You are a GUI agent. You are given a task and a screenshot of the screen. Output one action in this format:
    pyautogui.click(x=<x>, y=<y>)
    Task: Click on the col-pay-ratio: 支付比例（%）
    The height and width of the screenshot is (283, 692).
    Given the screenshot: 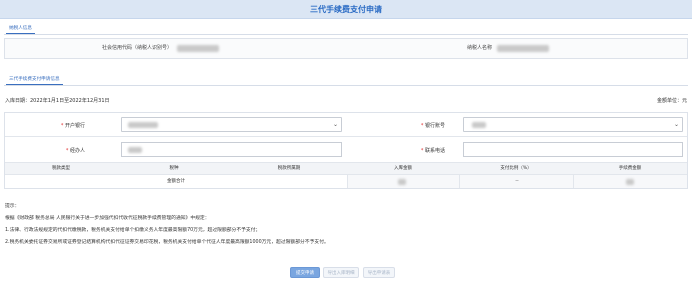 What is the action you would take?
    pyautogui.click(x=516, y=168)
    